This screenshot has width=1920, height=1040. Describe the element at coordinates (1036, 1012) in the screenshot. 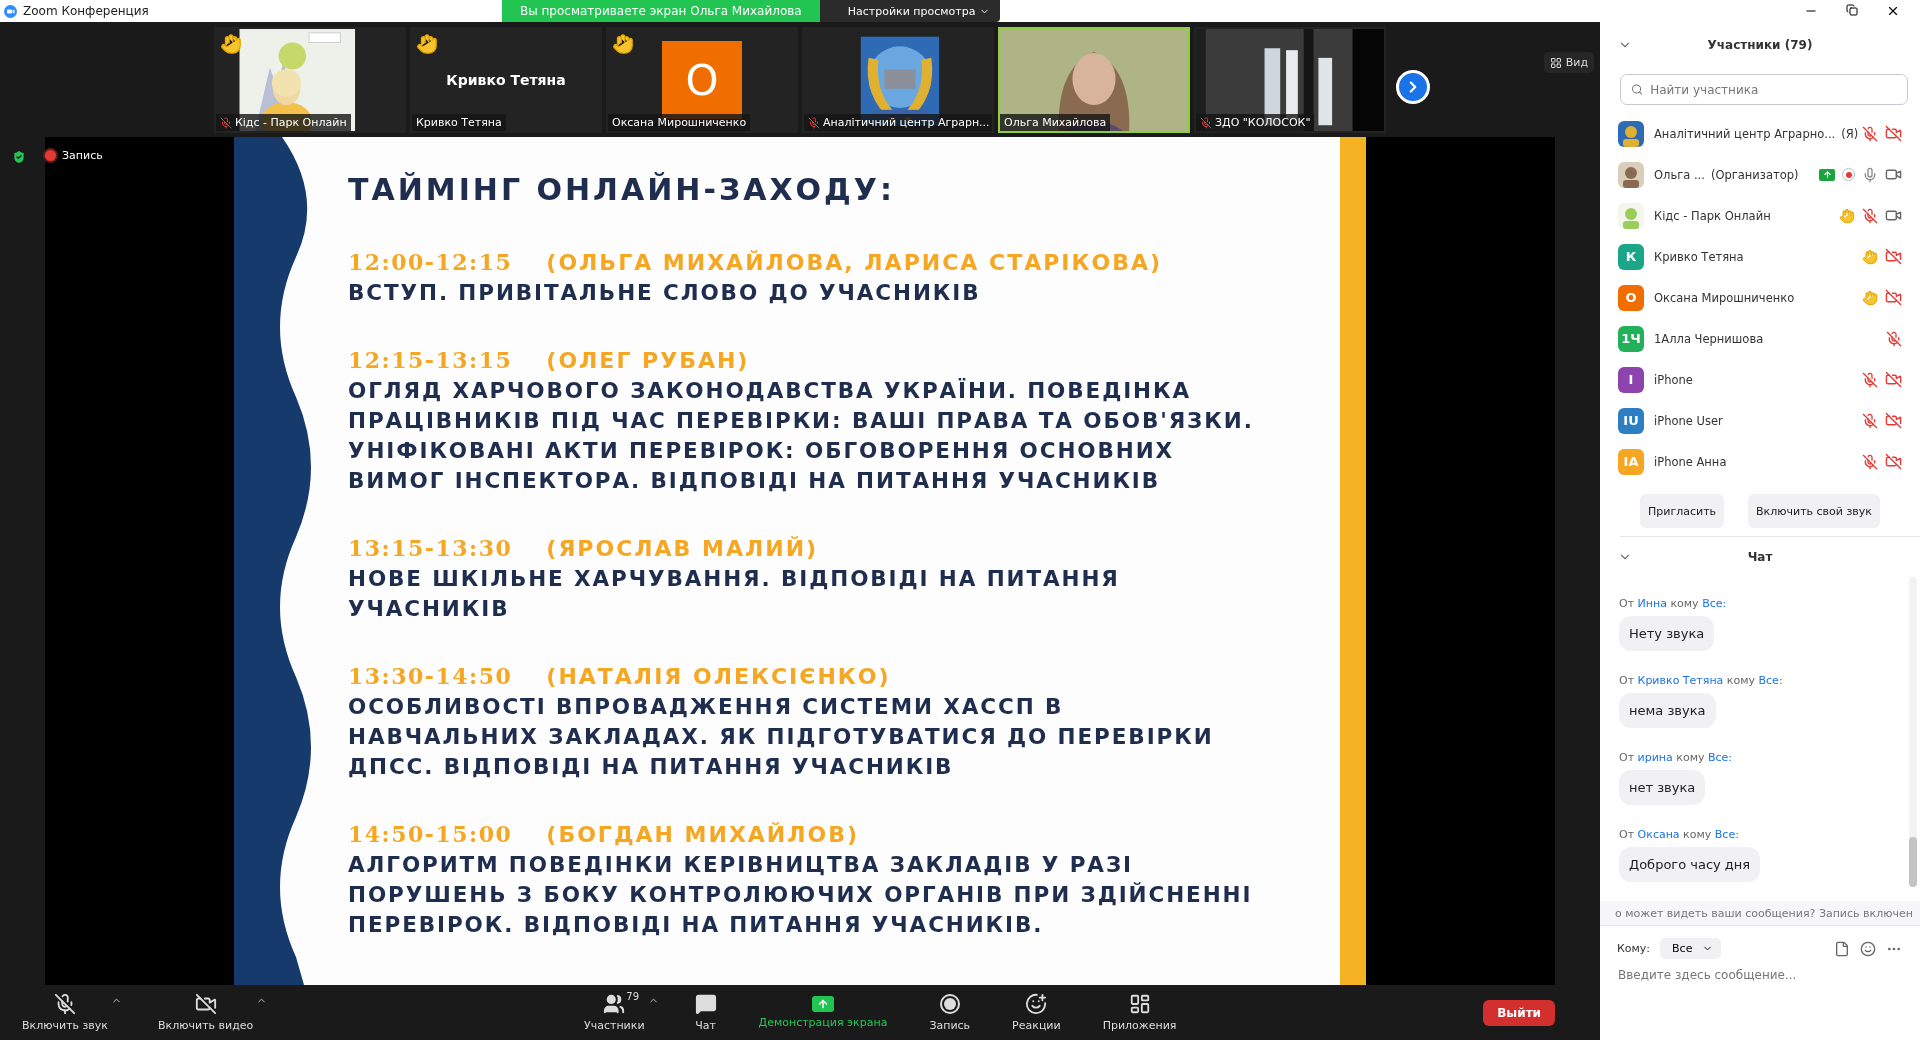

I see `toolbar-button: Реакции` at that location.